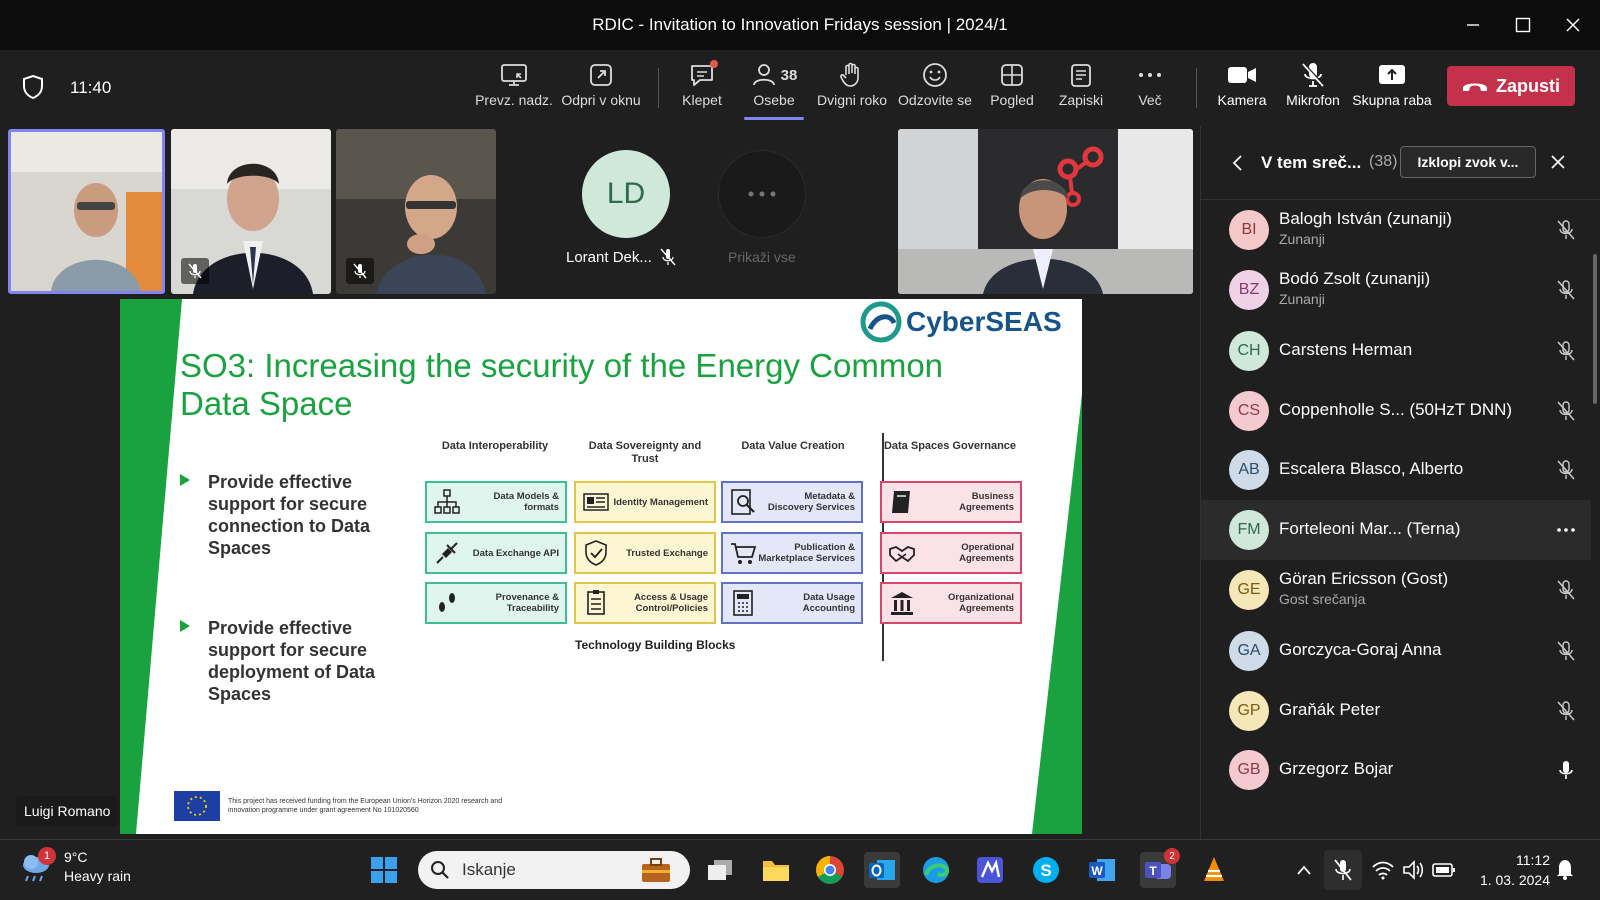 Image resolution: width=1600 pixels, height=900 pixels. Describe the element at coordinates (1396, 470) in the screenshot. I see `participant-row: AB Escalera Blasco, Alberto` at that location.